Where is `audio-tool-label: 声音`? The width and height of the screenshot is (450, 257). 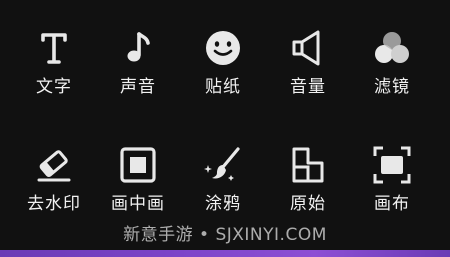 audio-tool-label: 声音 is located at coordinates (138, 87).